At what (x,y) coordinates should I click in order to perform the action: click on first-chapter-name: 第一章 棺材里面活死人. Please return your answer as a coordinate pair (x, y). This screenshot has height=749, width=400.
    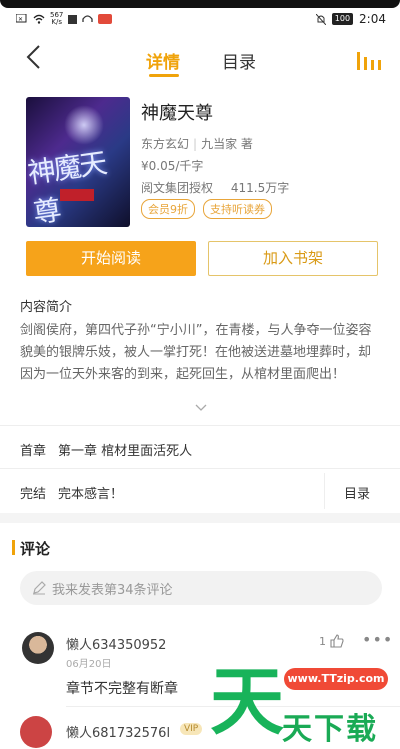
    Looking at the image, I should click on (125, 451).